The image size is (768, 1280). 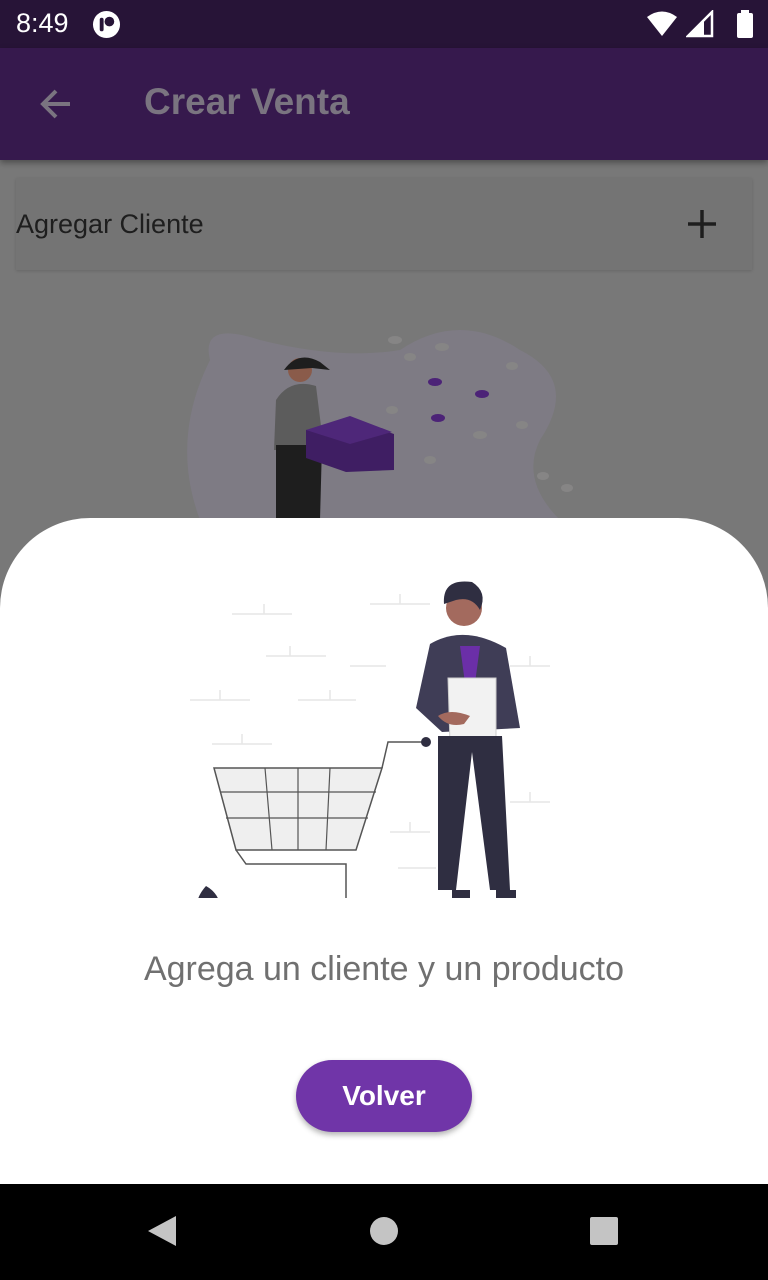 I want to click on home-circle-icon, so click(x=384, y=1231).